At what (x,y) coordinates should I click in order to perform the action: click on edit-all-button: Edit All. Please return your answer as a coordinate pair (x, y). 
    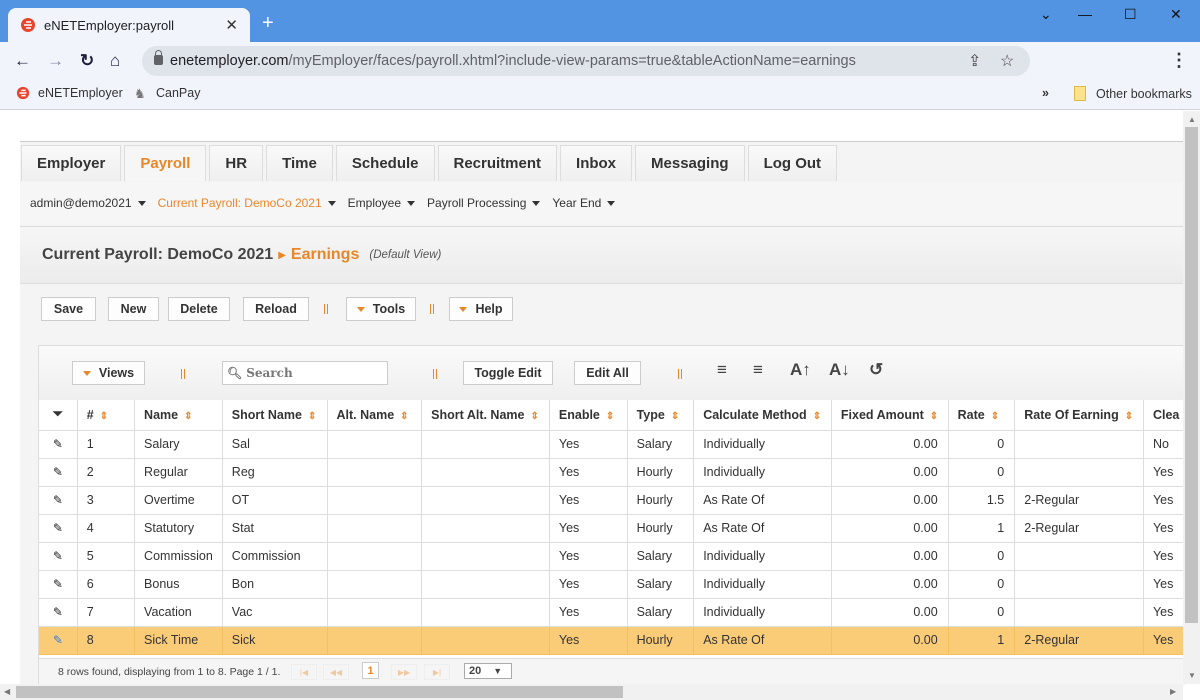
    Looking at the image, I should click on (607, 373).